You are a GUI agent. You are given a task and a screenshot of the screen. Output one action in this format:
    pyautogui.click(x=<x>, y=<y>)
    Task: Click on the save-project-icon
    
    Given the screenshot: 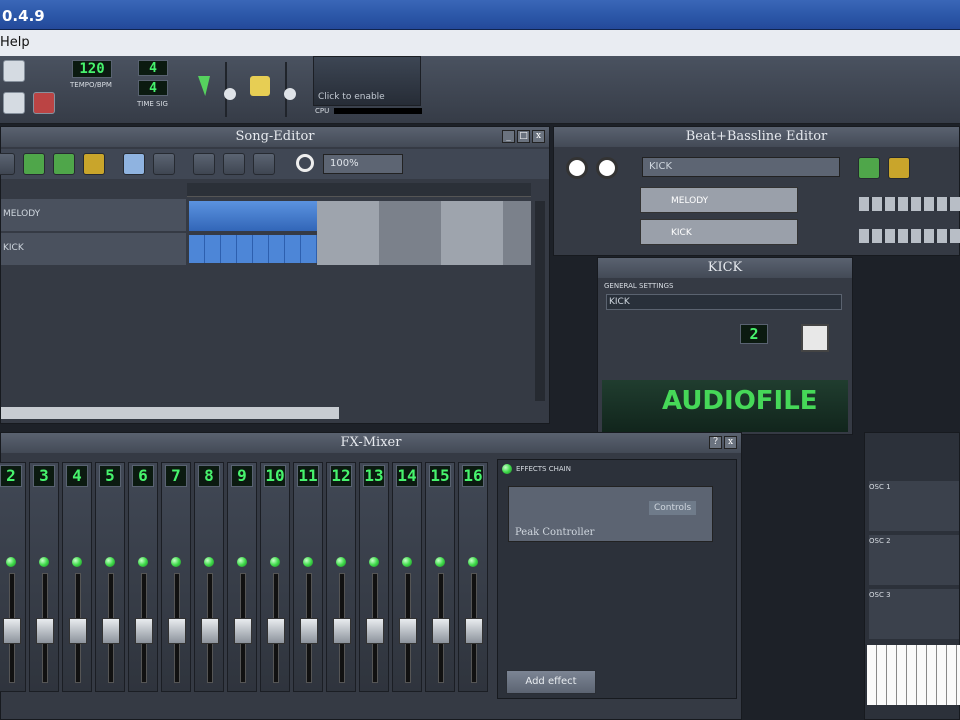 What is the action you would take?
    pyautogui.click(x=14, y=103)
    